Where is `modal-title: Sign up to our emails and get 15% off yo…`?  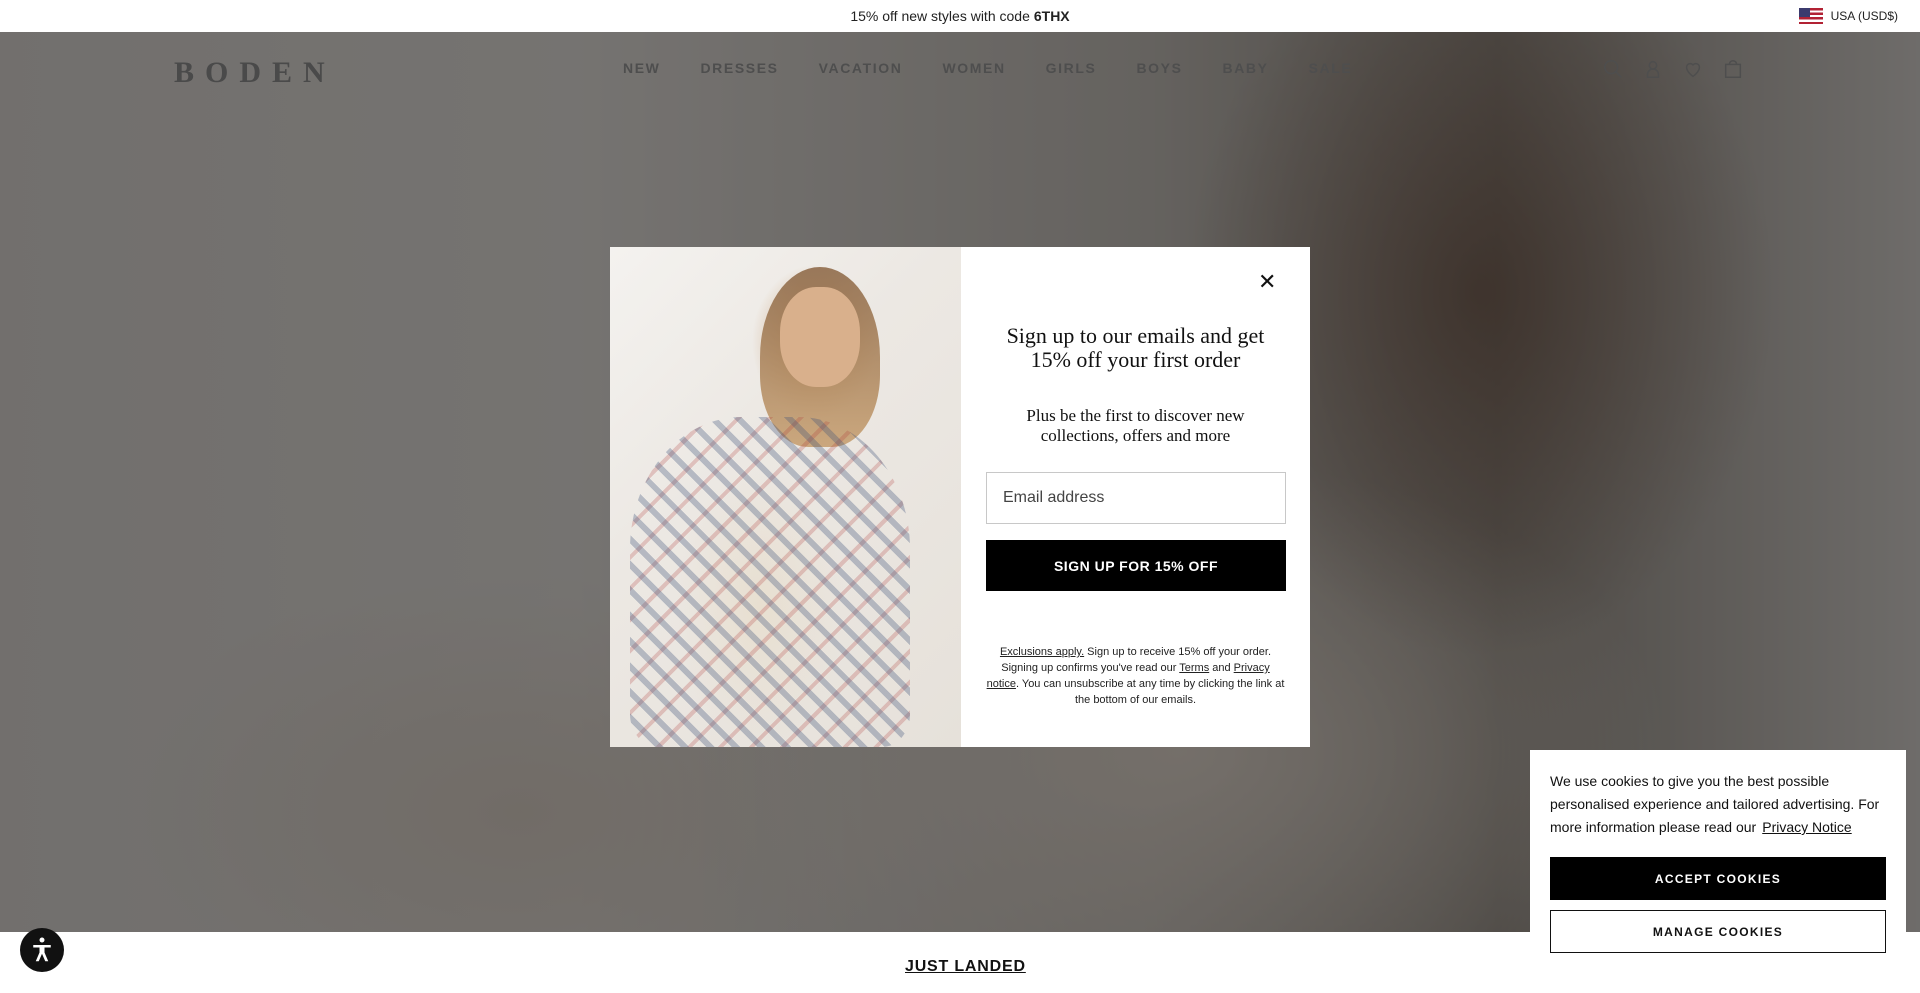 modal-title: Sign up to our emails and get 15% off yo… is located at coordinates (1135, 347).